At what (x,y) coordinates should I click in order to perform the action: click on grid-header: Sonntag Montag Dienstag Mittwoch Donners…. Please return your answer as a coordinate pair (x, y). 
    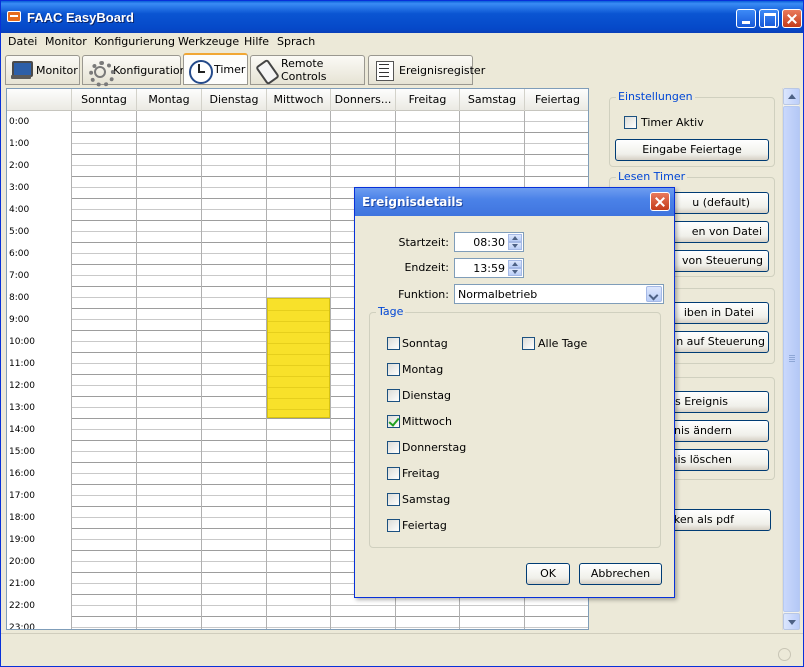
    Looking at the image, I should click on (297, 100).